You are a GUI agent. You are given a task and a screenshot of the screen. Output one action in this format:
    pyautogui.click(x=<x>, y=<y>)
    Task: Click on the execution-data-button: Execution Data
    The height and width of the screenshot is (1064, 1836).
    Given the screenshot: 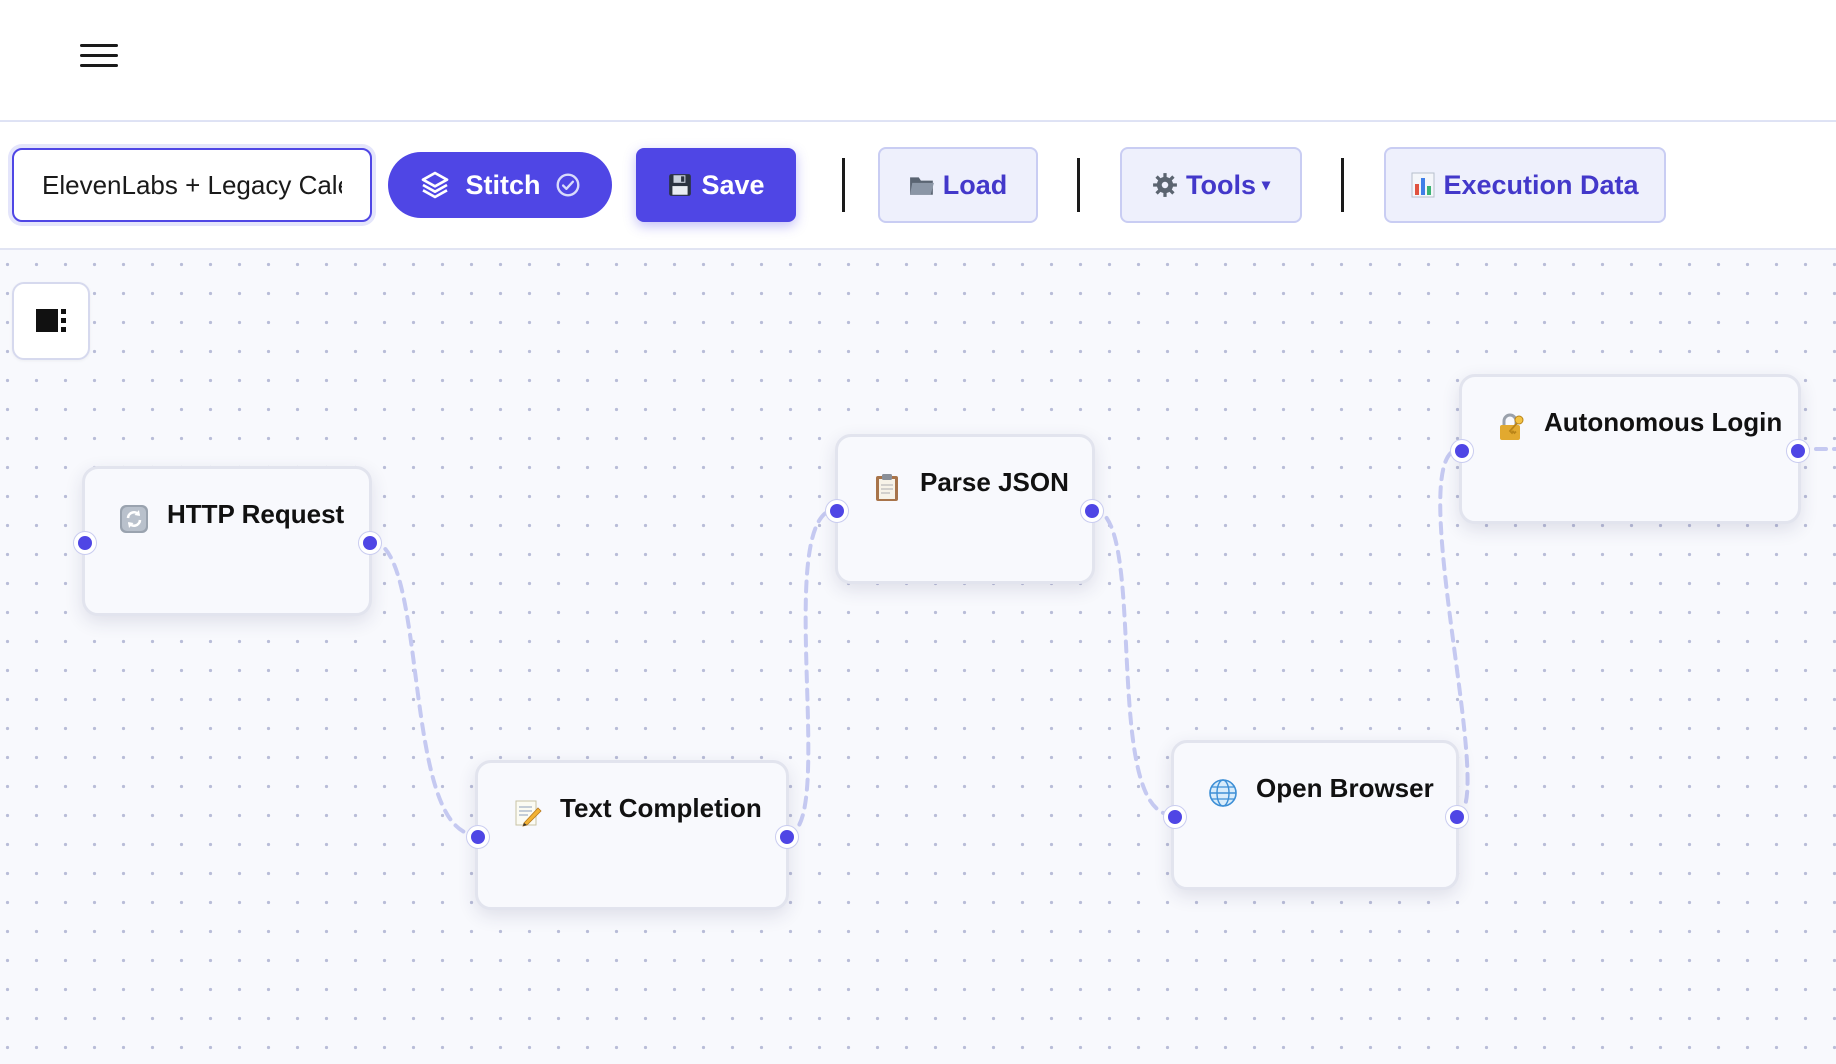 What is the action you would take?
    pyautogui.click(x=1525, y=185)
    